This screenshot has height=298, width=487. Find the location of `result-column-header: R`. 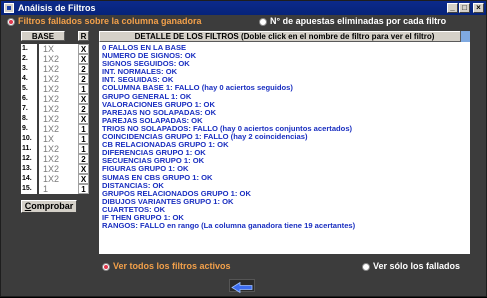

result-column-header: R is located at coordinates (83, 36).